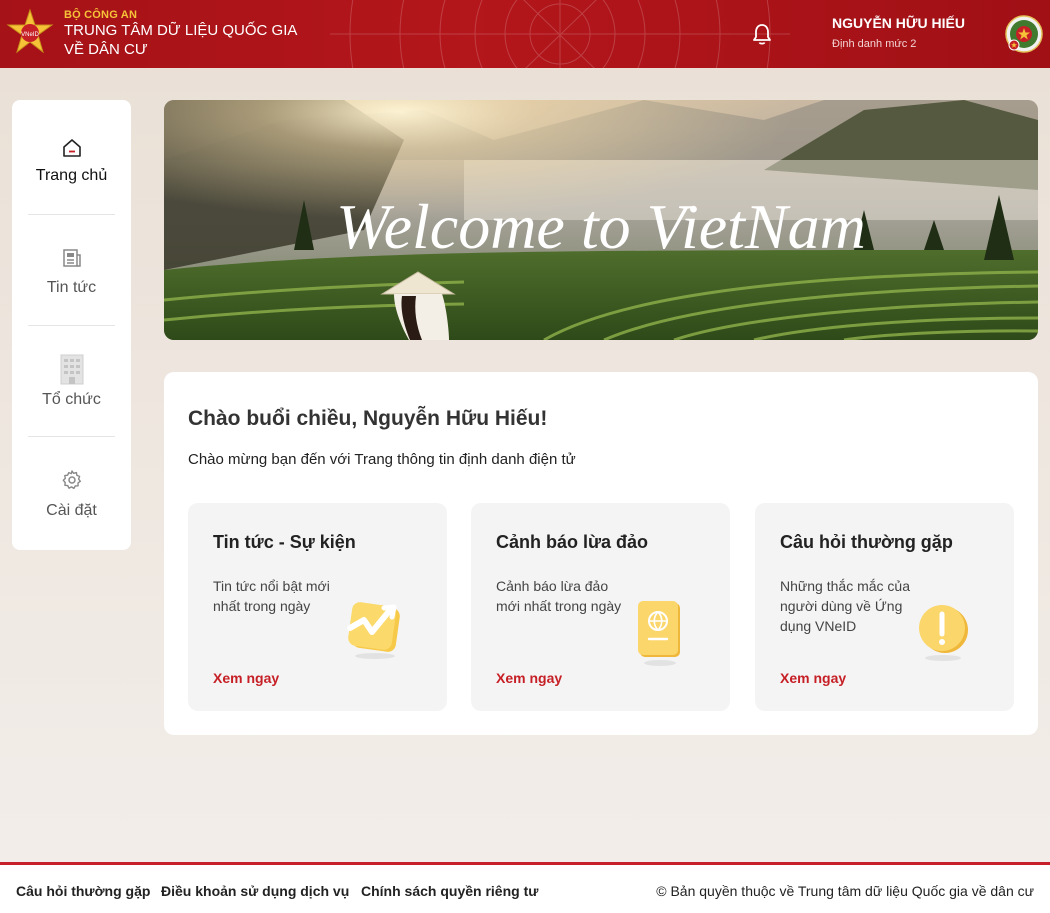  I want to click on sidebar-item-label: Trang chủ, so click(71, 175).